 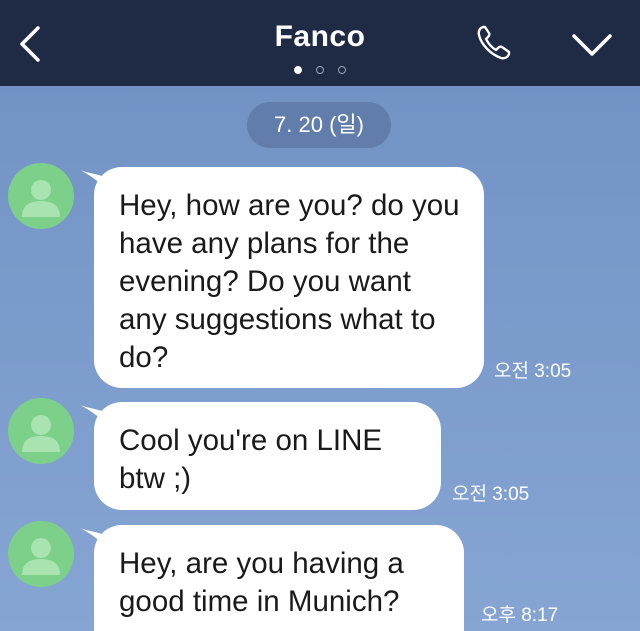 I want to click on chevron-down-icon, so click(x=592, y=45).